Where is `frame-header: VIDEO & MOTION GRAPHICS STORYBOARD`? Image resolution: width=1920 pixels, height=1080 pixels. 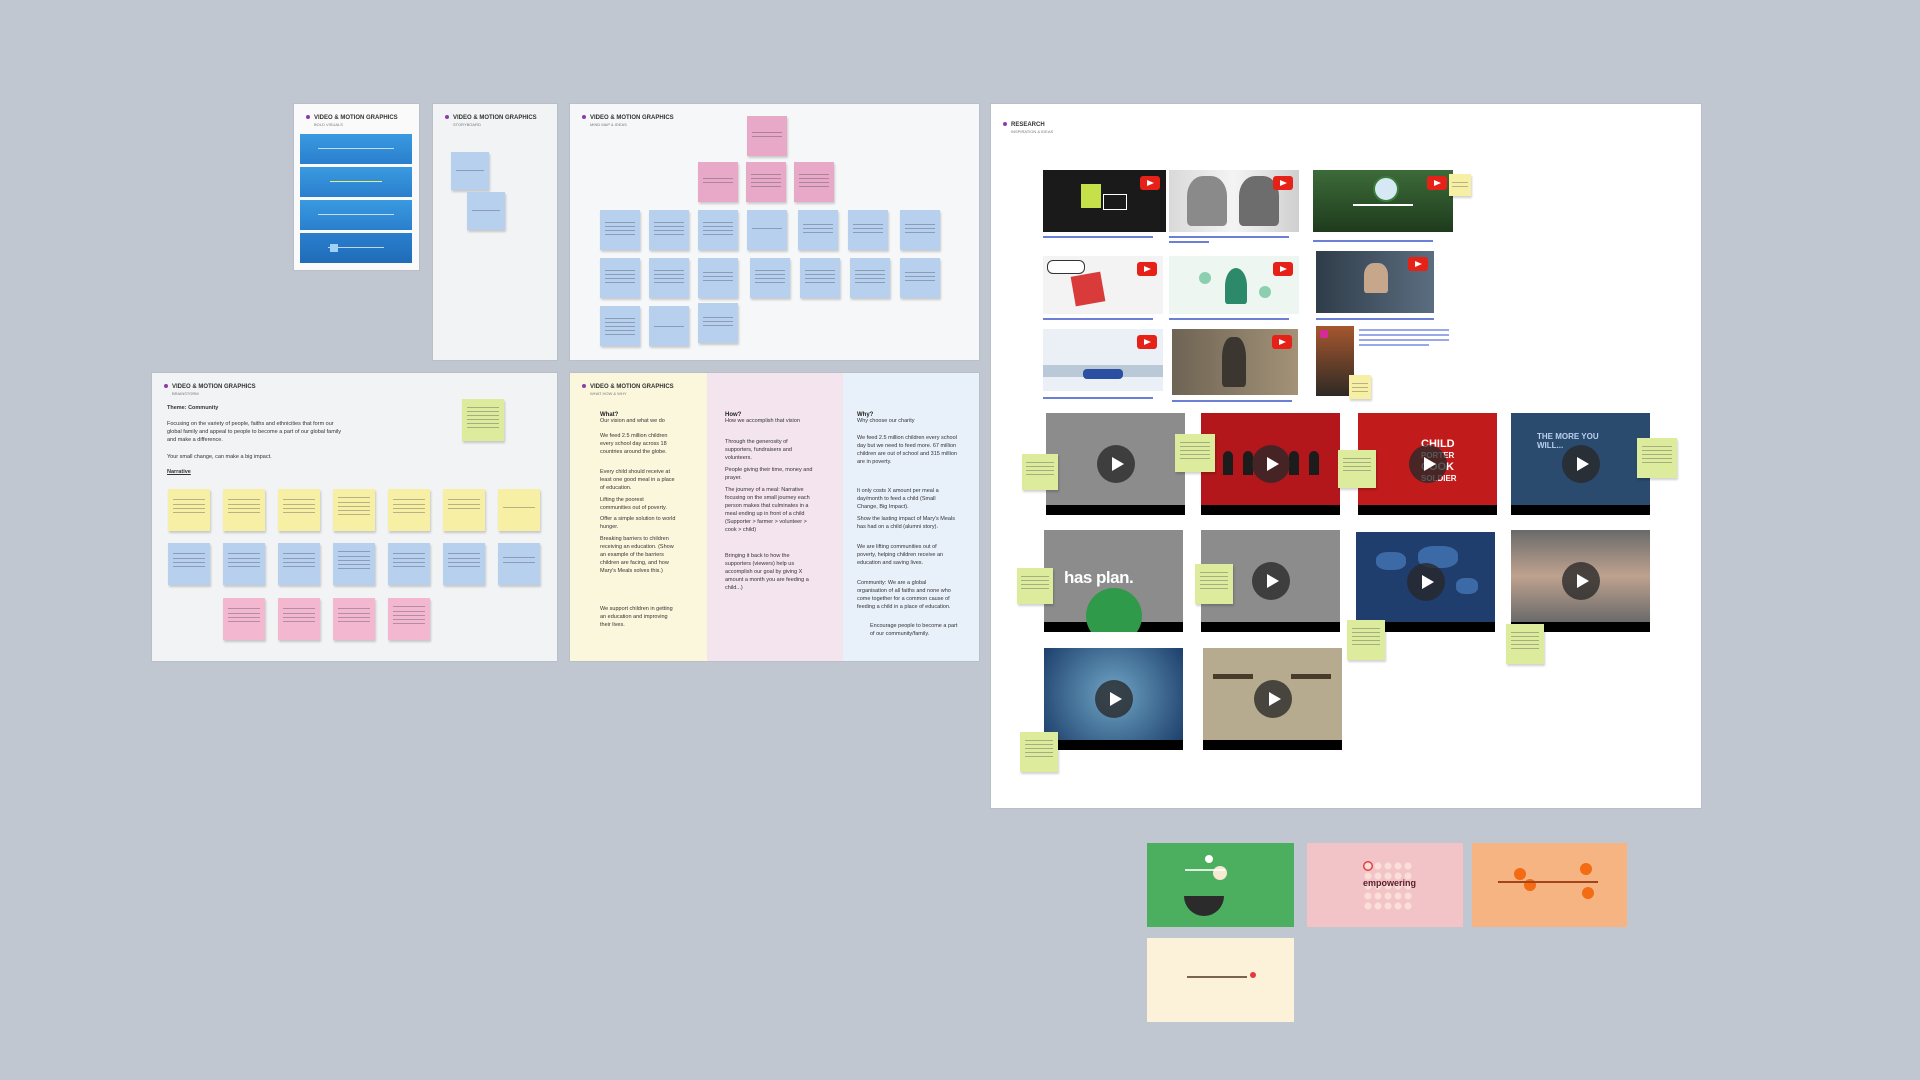 frame-header: VIDEO & MOTION GRAPHICS STORYBOARD is located at coordinates (491, 121).